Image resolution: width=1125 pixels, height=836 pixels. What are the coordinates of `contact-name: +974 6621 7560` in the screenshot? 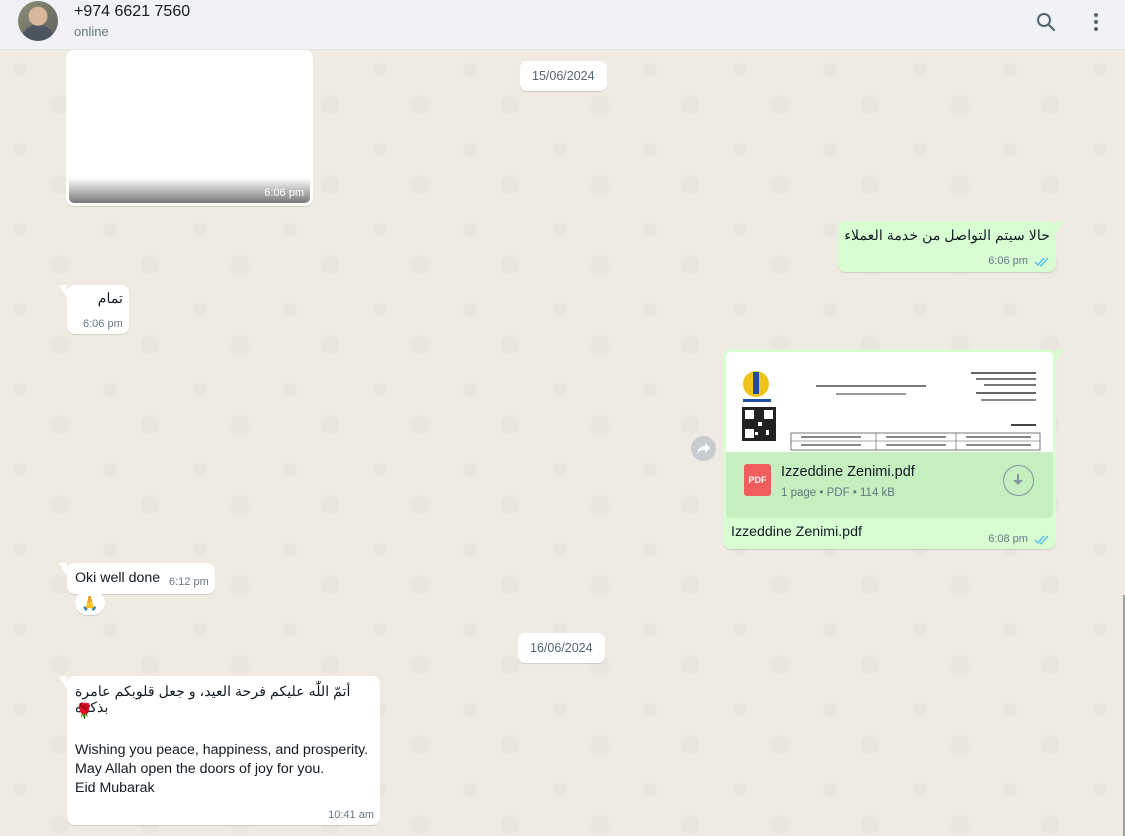 It's located at (132, 12).